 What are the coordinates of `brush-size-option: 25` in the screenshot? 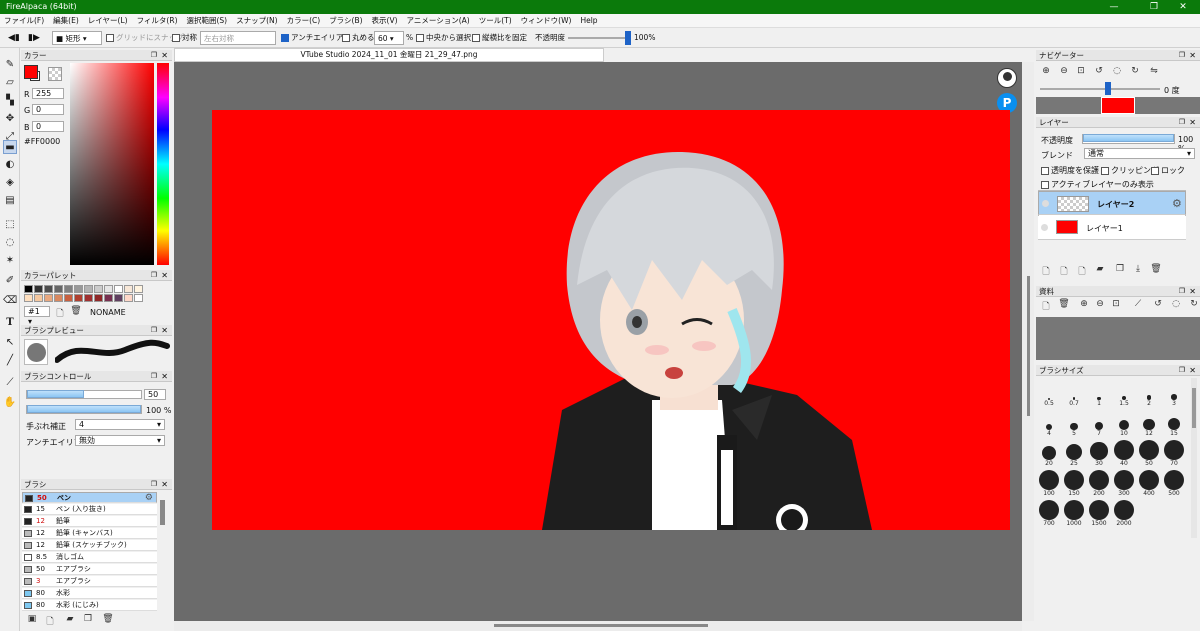 It's located at (1074, 453).